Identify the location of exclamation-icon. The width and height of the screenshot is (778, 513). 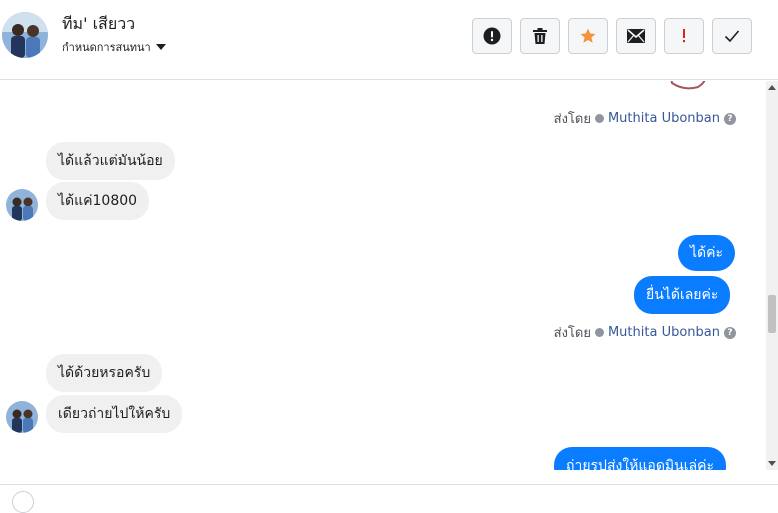
(684, 36).